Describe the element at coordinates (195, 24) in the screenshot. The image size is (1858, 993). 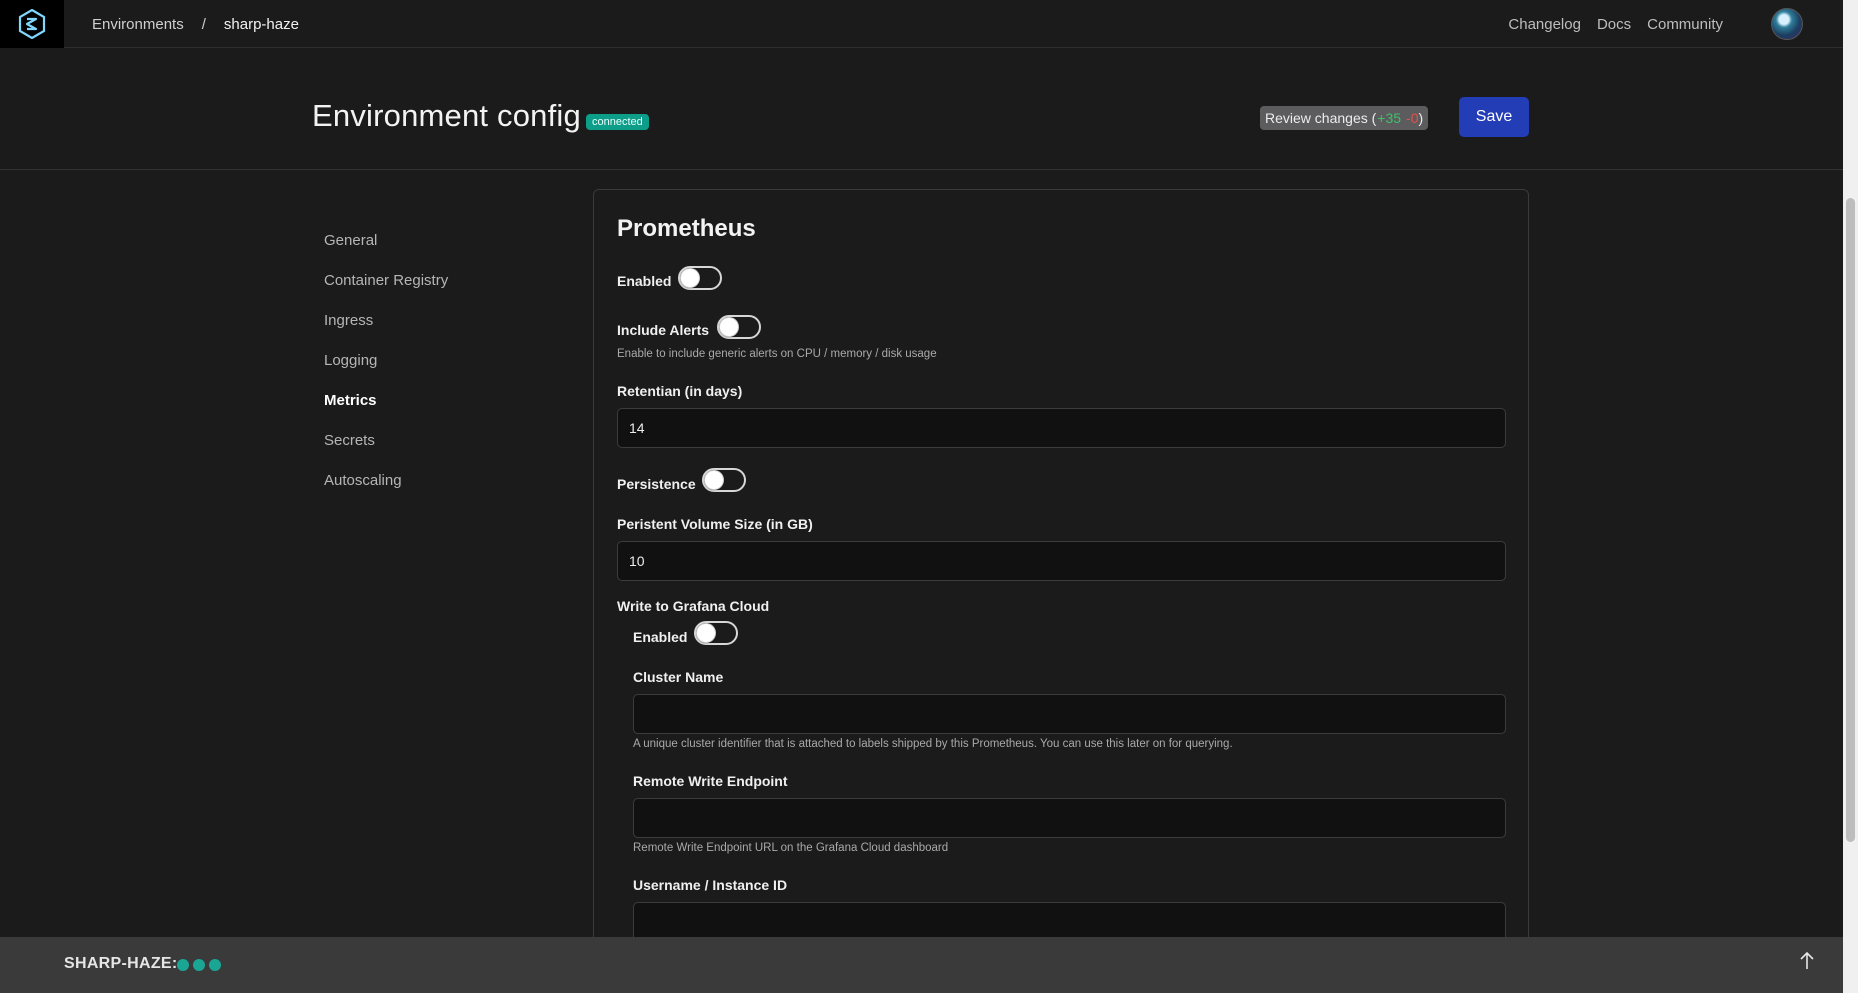
I see `breadcrumb: Environments / sharp-haze` at that location.